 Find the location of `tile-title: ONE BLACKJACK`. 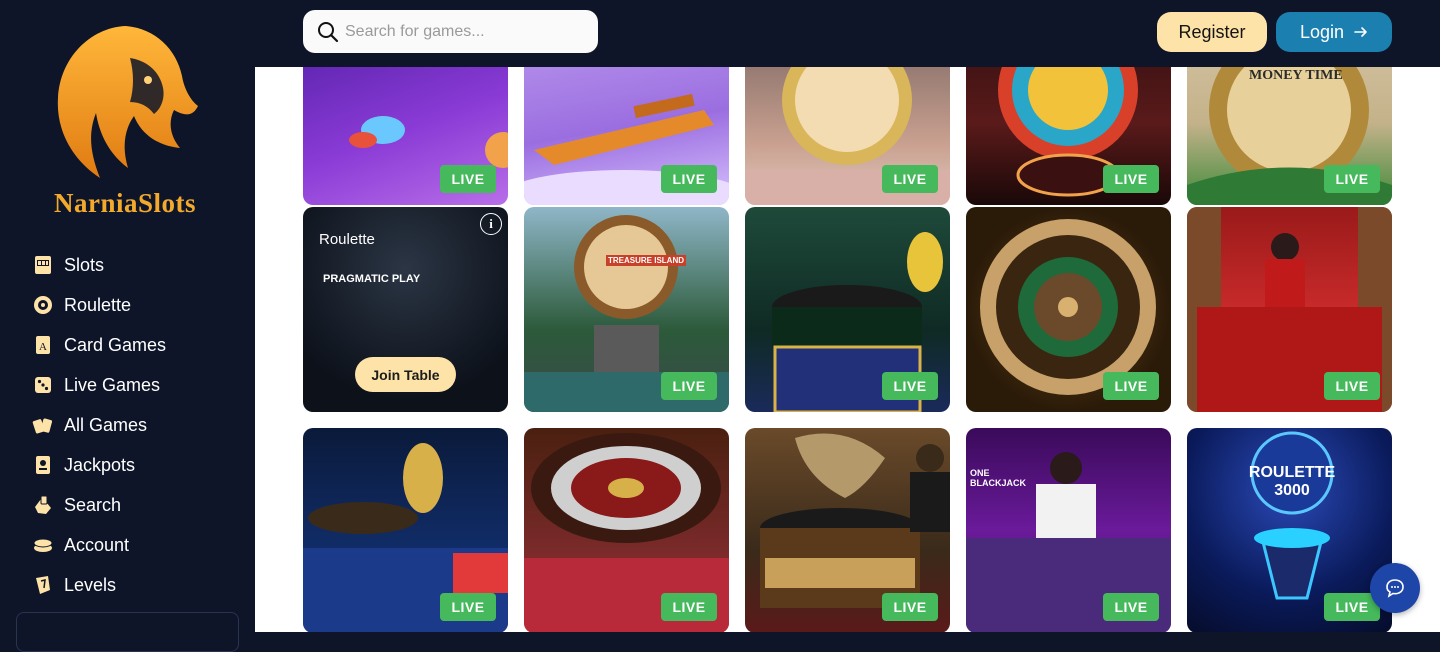

tile-title: ONE BLACKJACK is located at coordinates (998, 478).